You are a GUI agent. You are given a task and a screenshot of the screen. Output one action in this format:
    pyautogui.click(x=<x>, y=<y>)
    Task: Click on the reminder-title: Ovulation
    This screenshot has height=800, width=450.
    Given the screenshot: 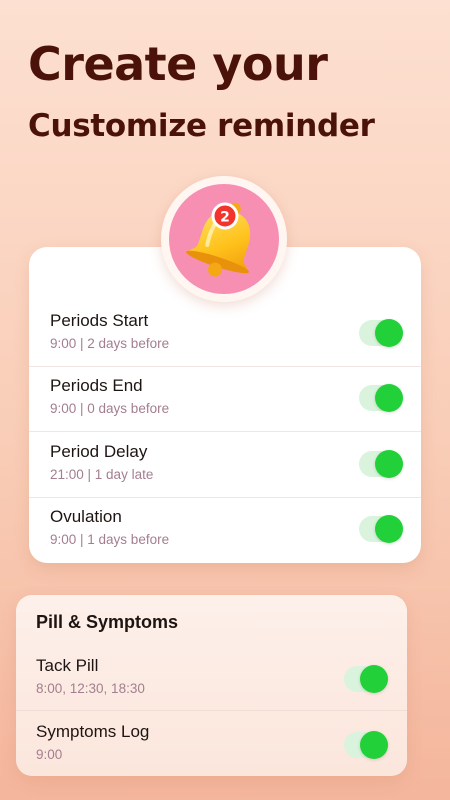 What is the action you would take?
    pyautogui.click(x=86, y=516)
    